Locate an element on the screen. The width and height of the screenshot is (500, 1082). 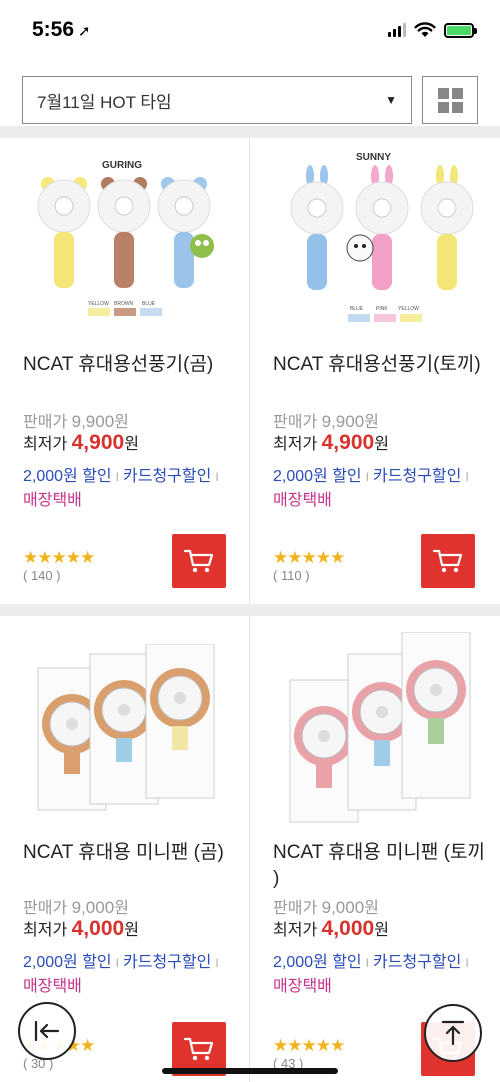
row-divider is located at coordinates (250, 610).